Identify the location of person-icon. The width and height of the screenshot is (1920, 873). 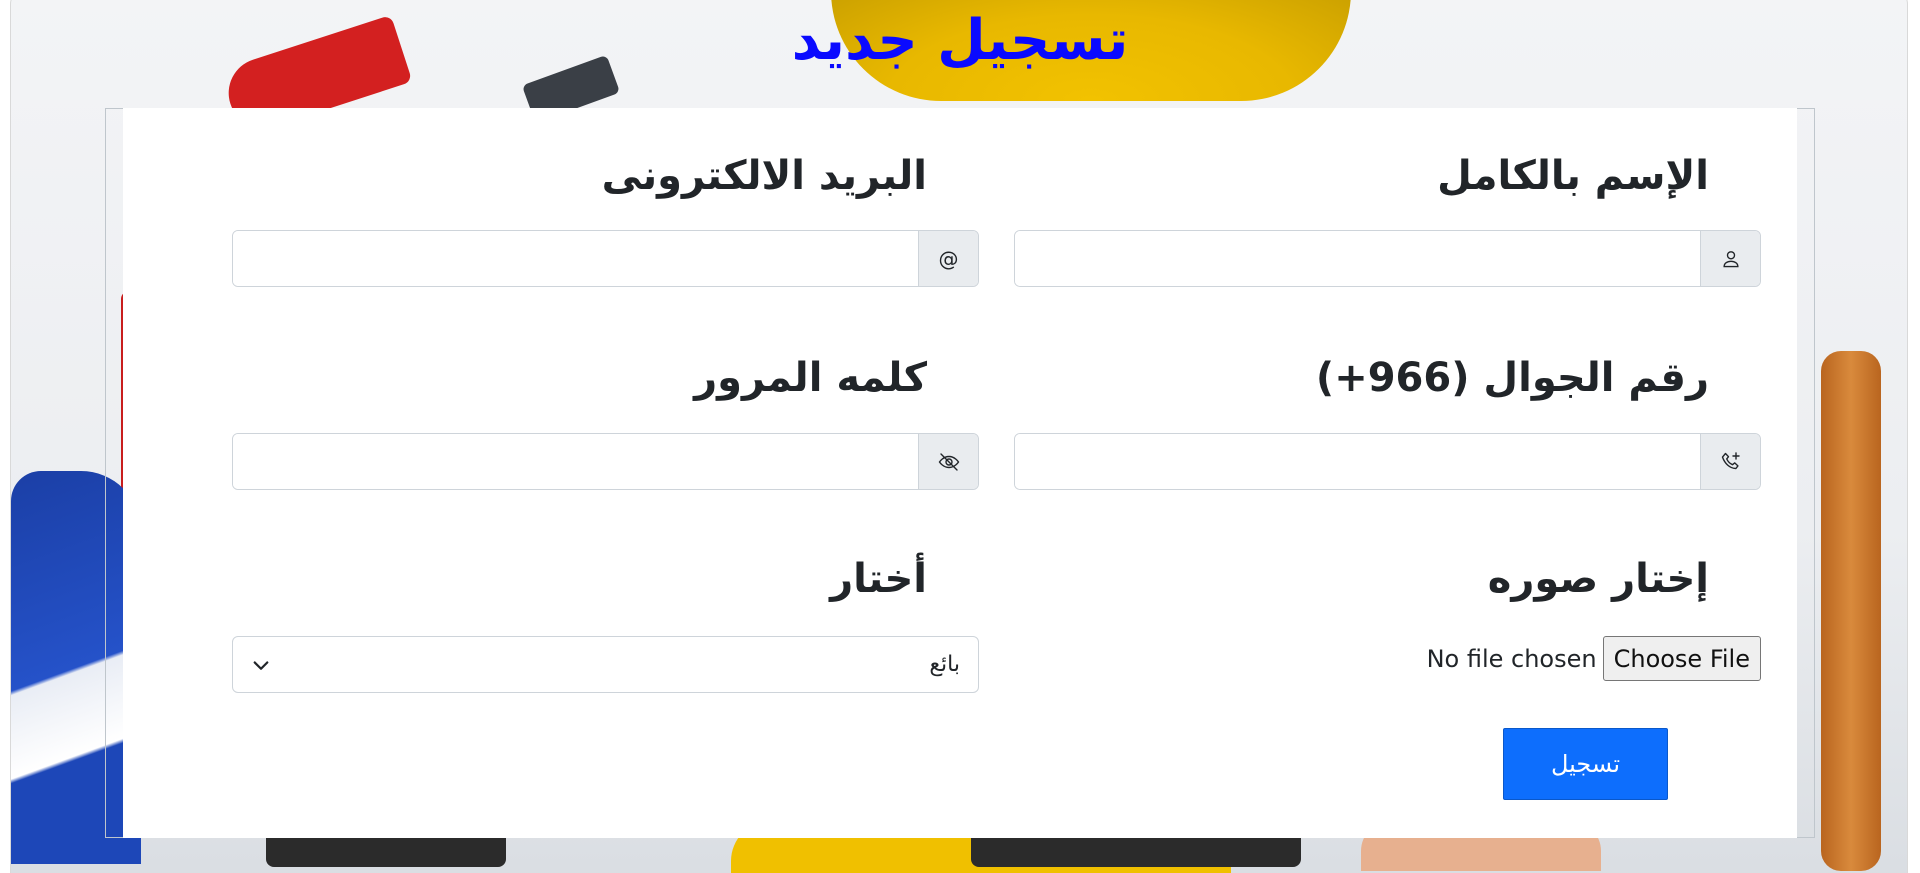
(1730, 258).